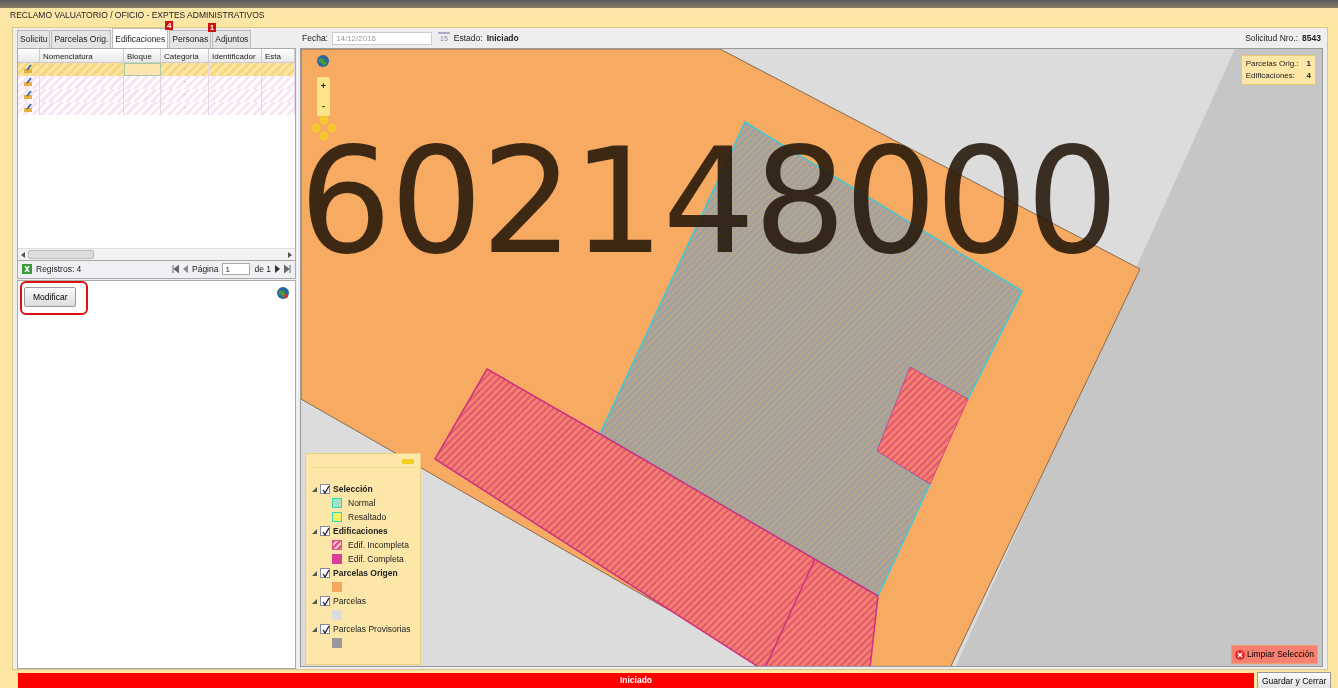 The width and height of the screenshot is (1338, 688). I want to click on layer-label: Parcelas Origen, so click(365, 573).